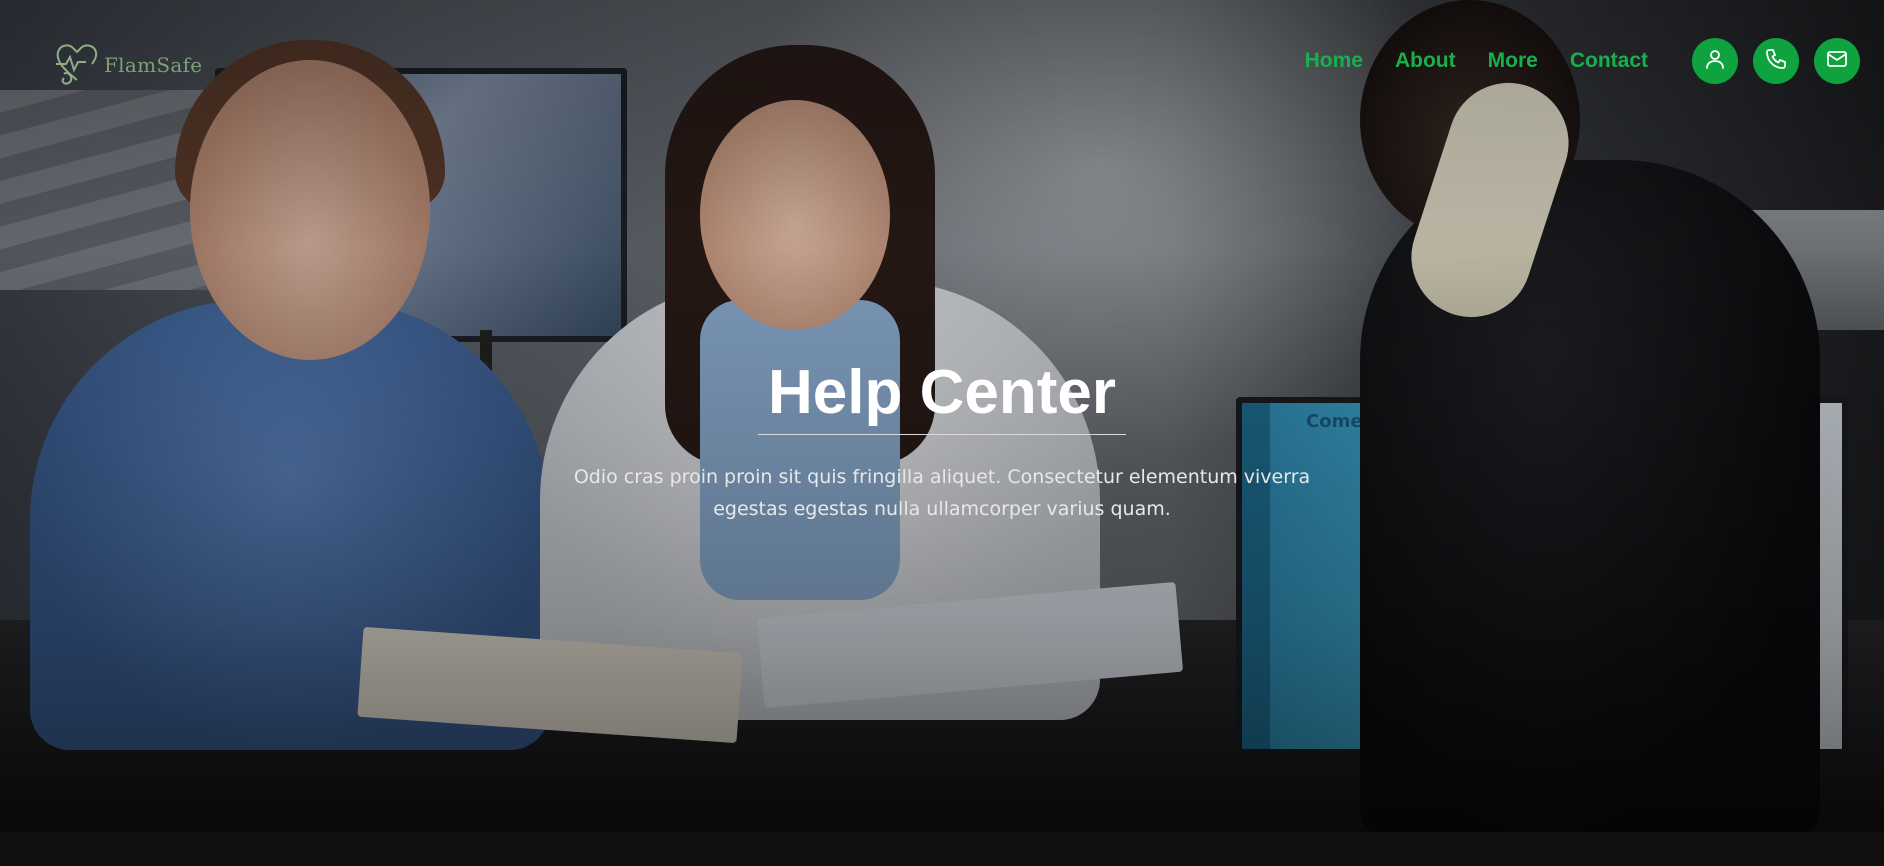 This screenshot has height=866, width=1884. I want to click on heart-pulse-icon, so click(77, 65).